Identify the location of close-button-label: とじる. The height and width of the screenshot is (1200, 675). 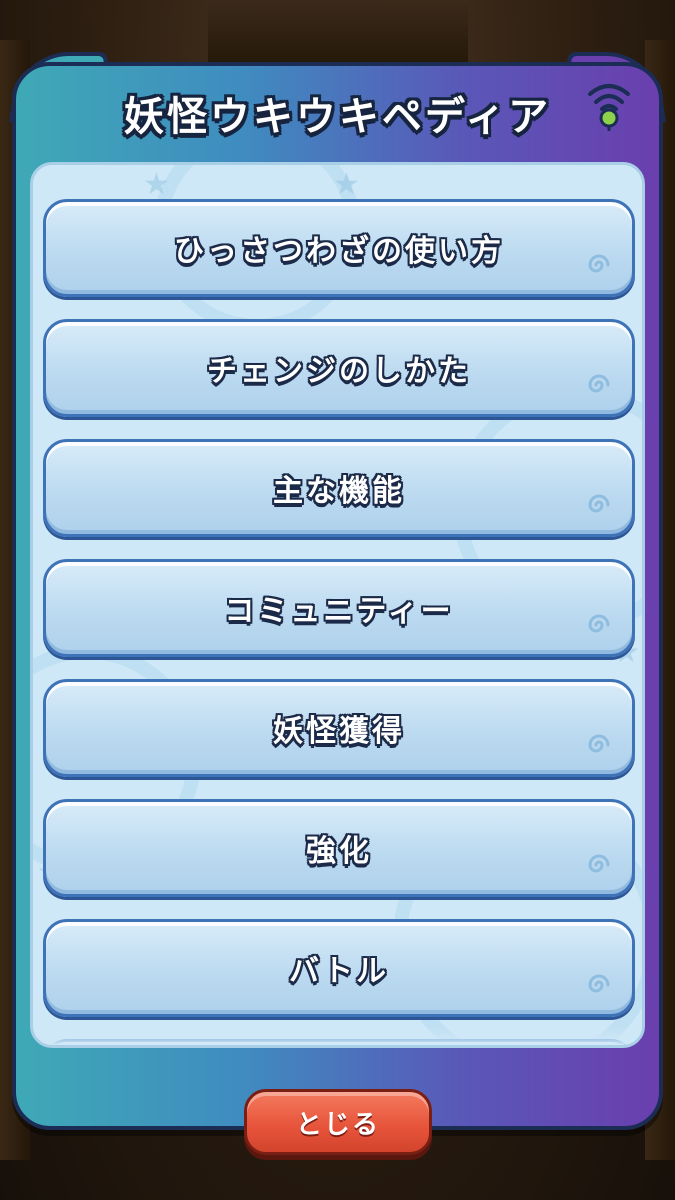
(337, 1124).